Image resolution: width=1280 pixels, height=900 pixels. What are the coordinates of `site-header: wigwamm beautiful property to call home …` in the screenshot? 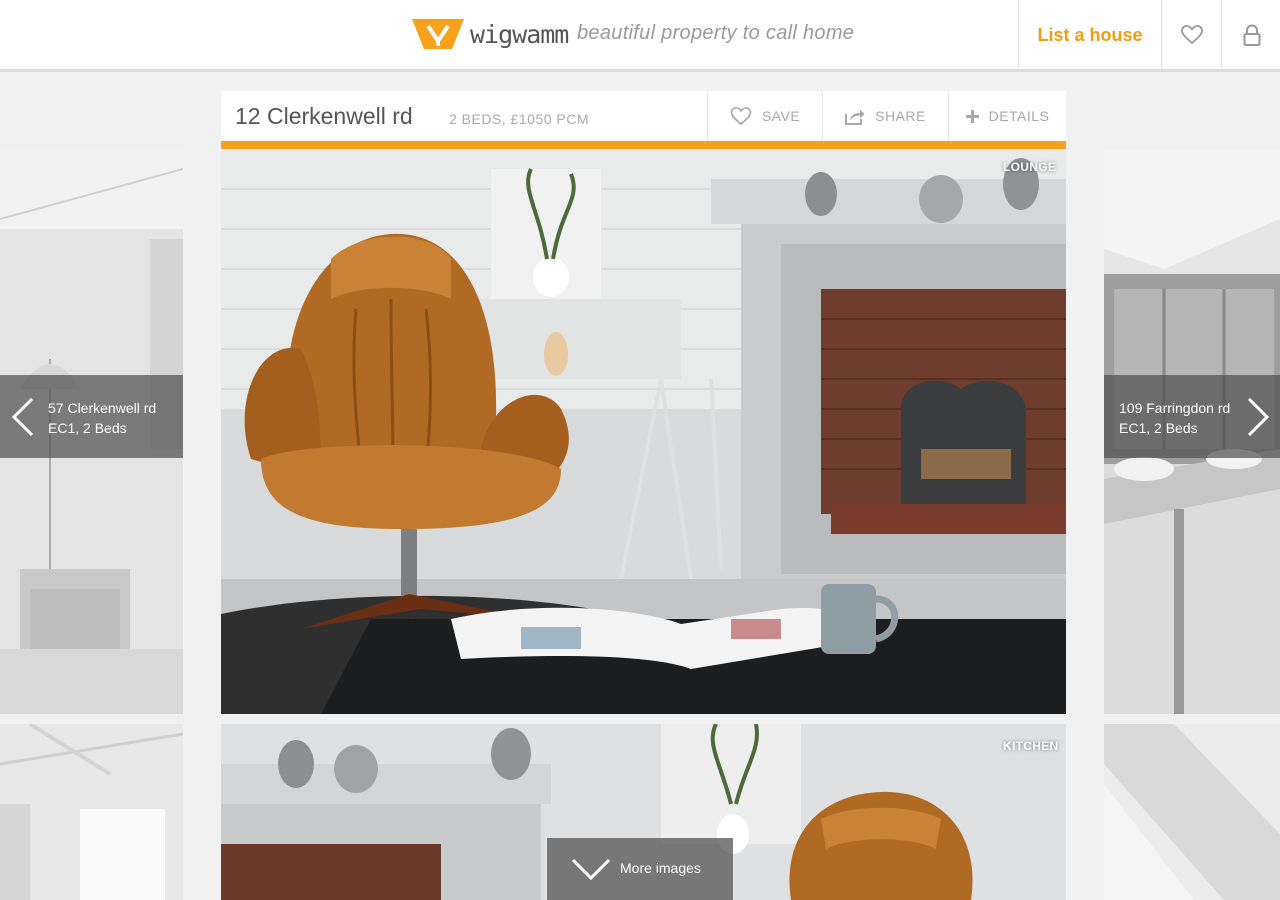 It's located at (640, 36).